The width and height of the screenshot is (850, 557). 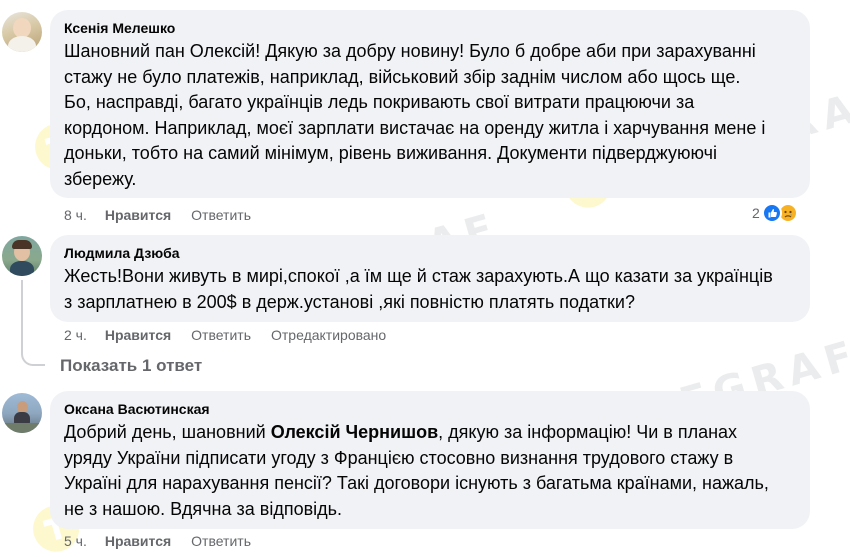 I want to click on reaction-count: 2, so click(x=756, y=213).